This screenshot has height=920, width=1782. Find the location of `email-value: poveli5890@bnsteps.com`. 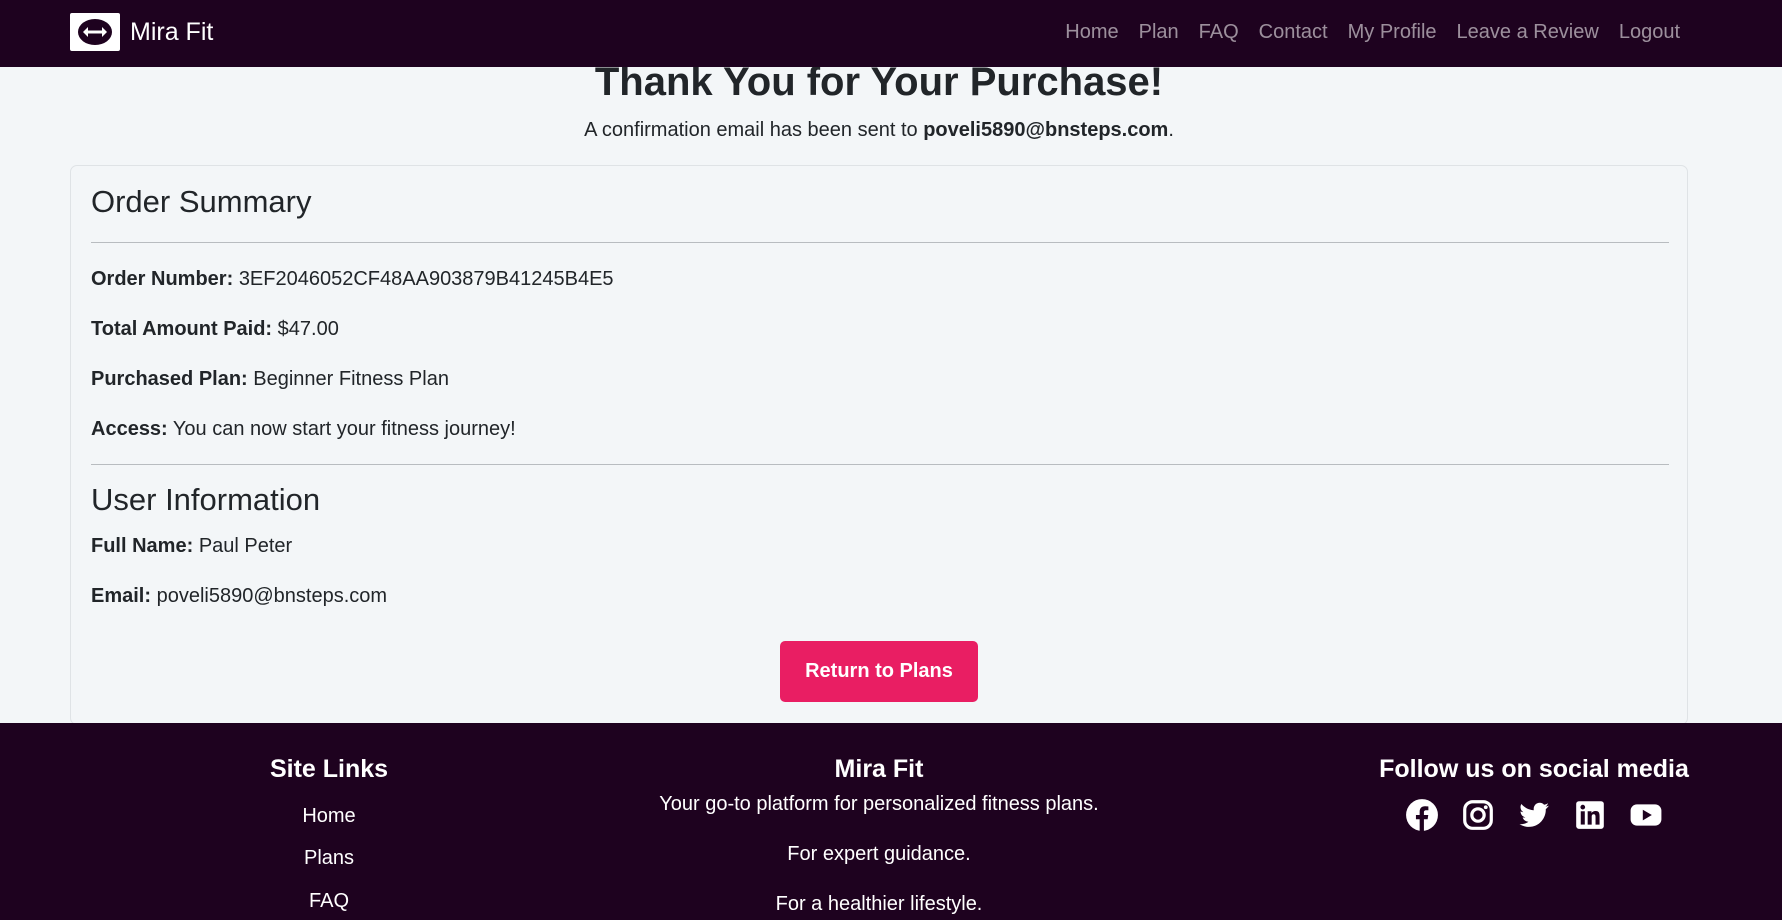

email-value: poveli5890@bnsteps.com is located at coordinates (272, 596).